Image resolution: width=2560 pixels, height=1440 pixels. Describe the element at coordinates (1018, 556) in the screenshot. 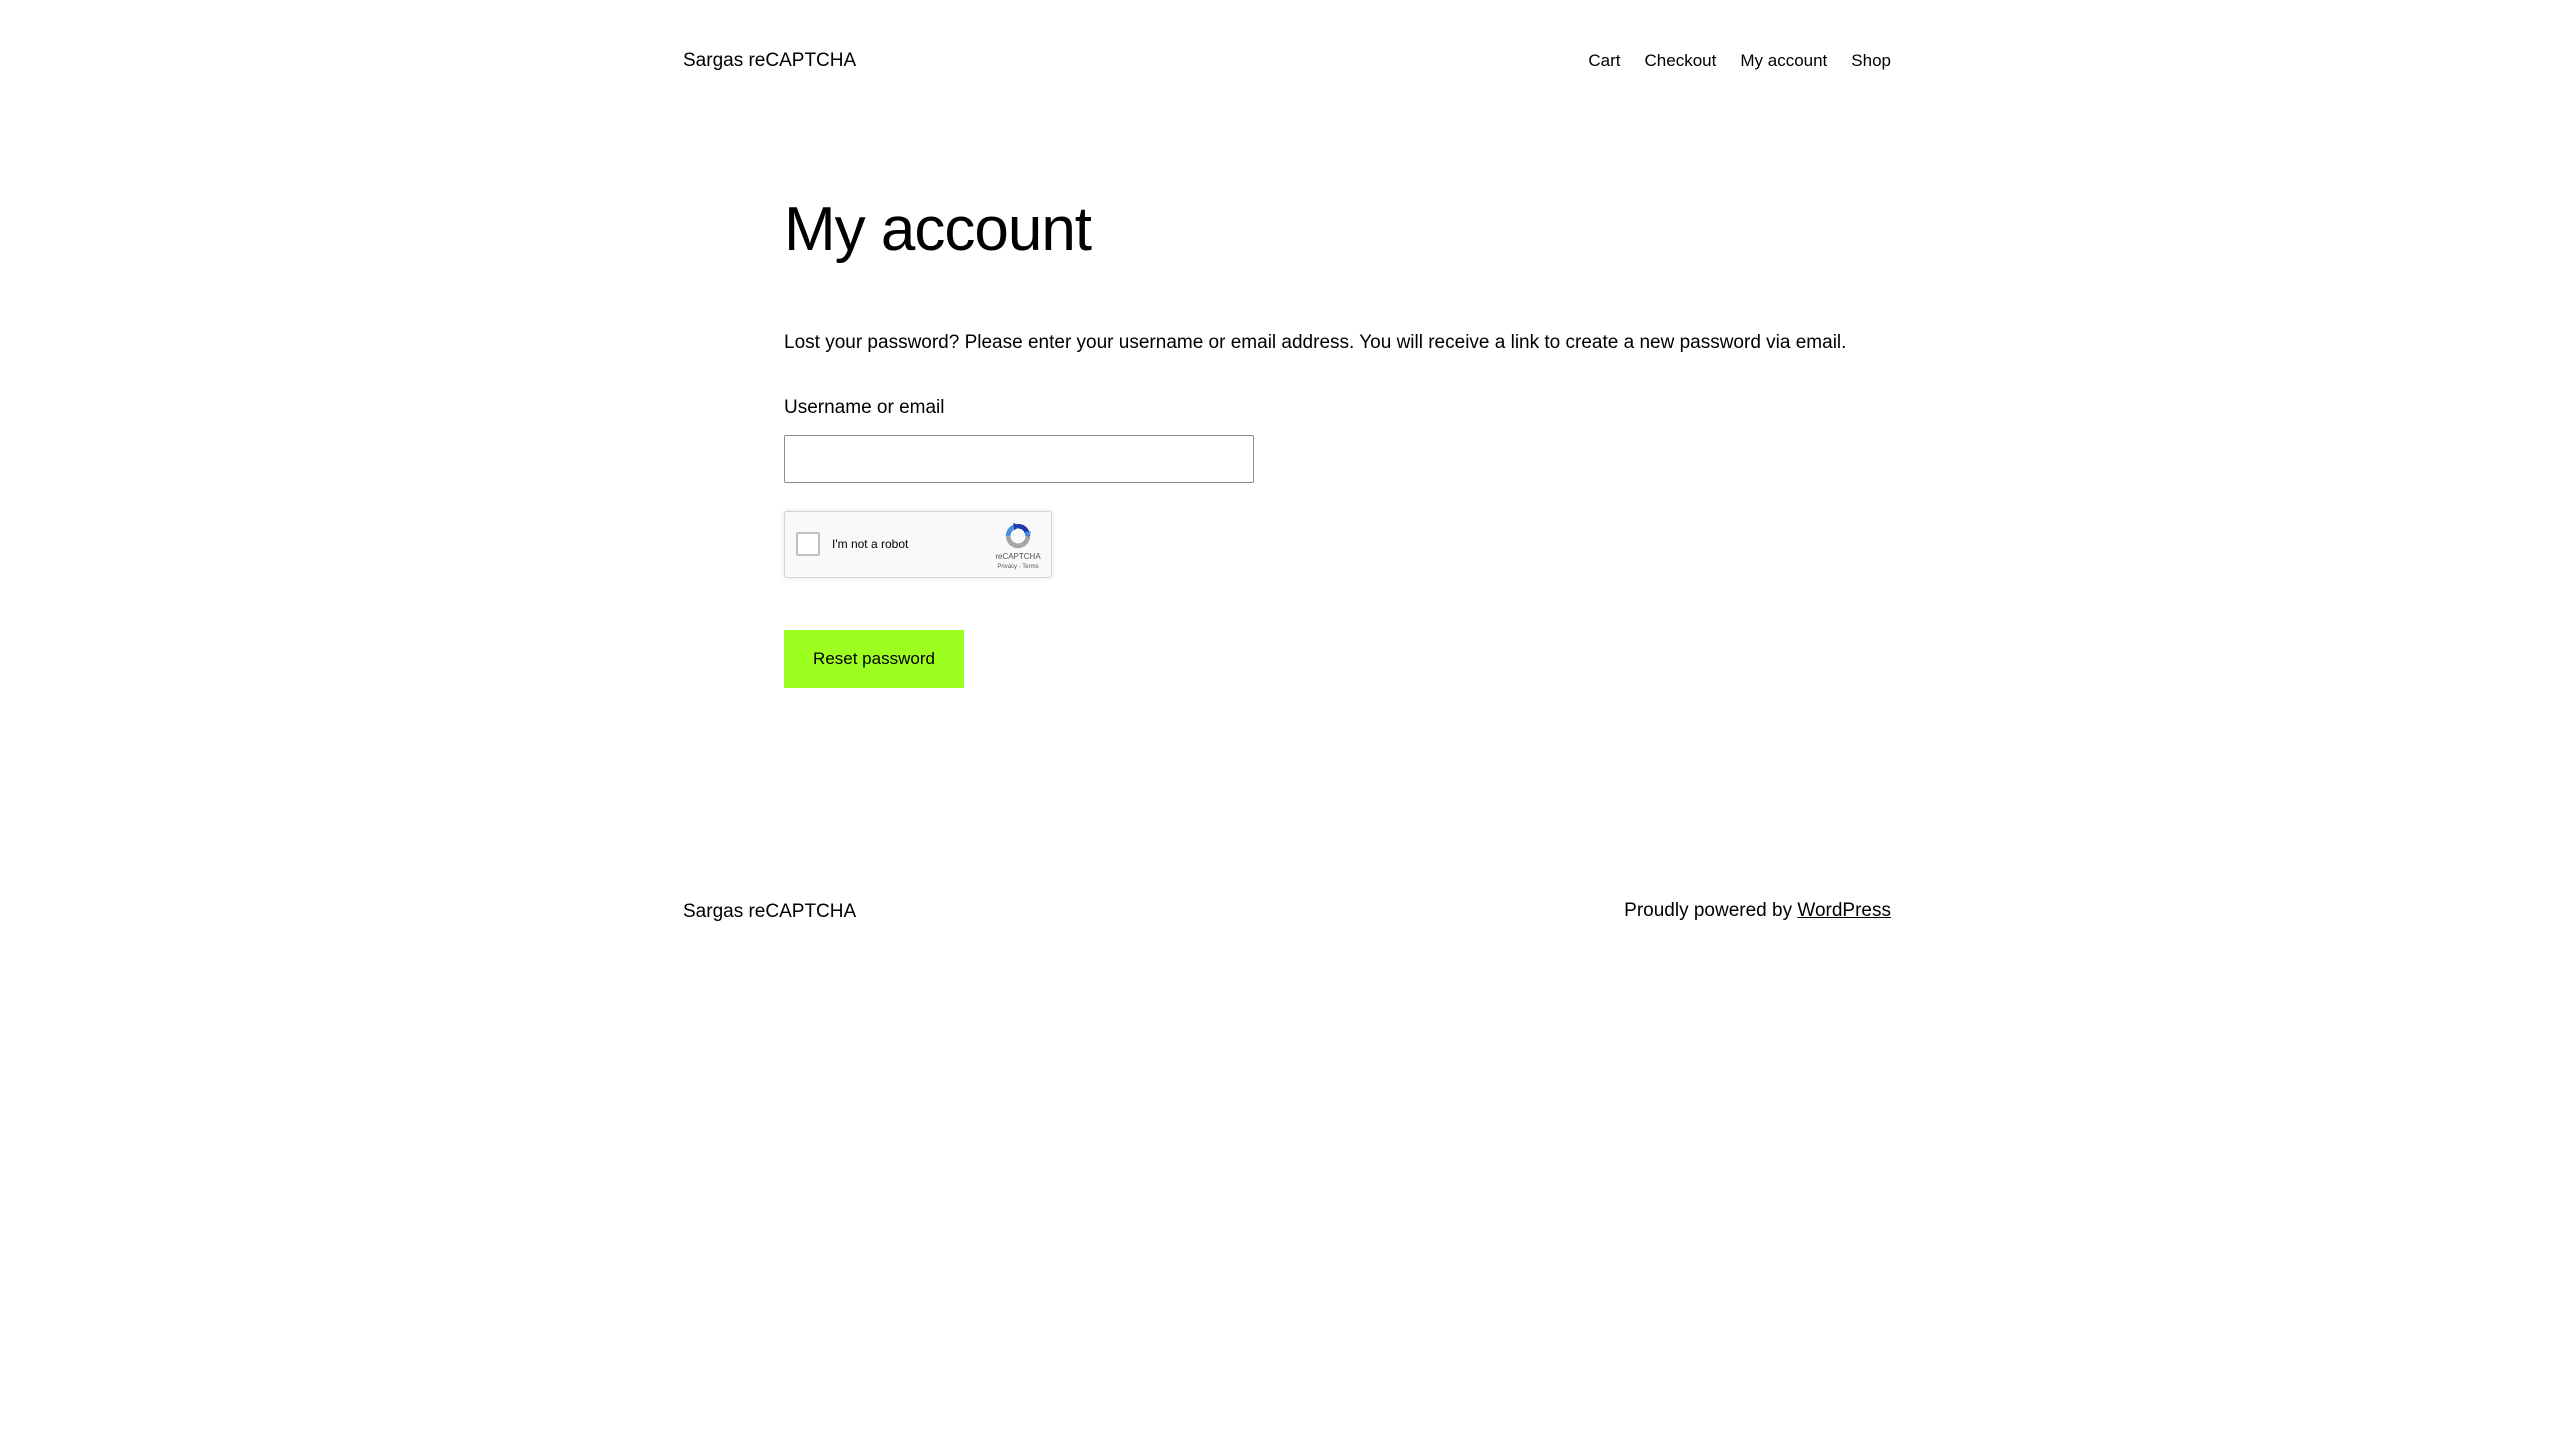

I see `recaptcha-brand-text: reCAPTCHA` at that location.